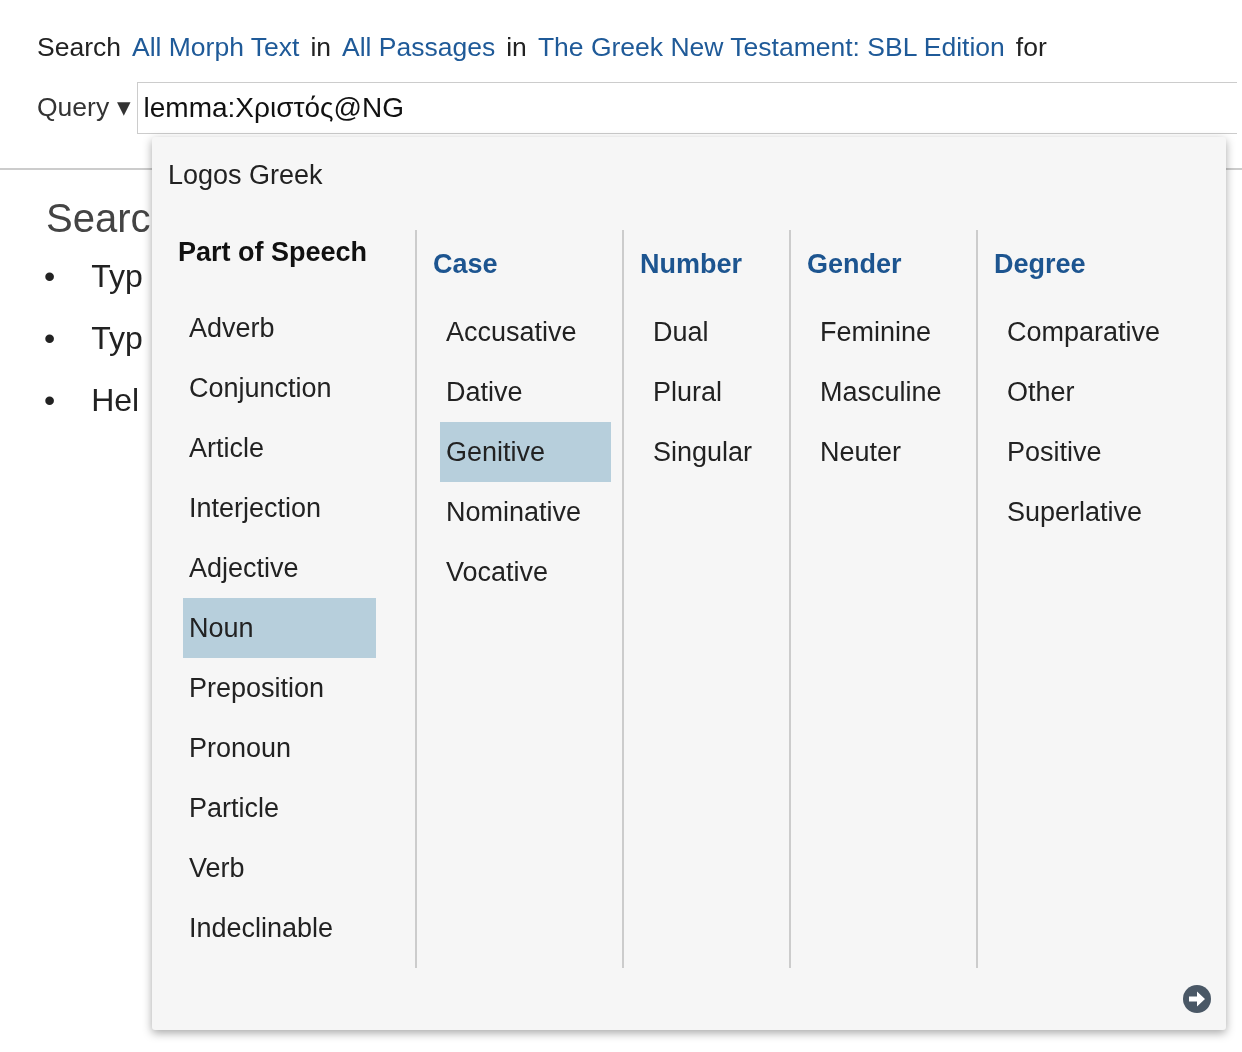  What do you see at coordinates (691, 264) in the screenshot?
I see `column-heading: Number` at bounding box center [691, 264].